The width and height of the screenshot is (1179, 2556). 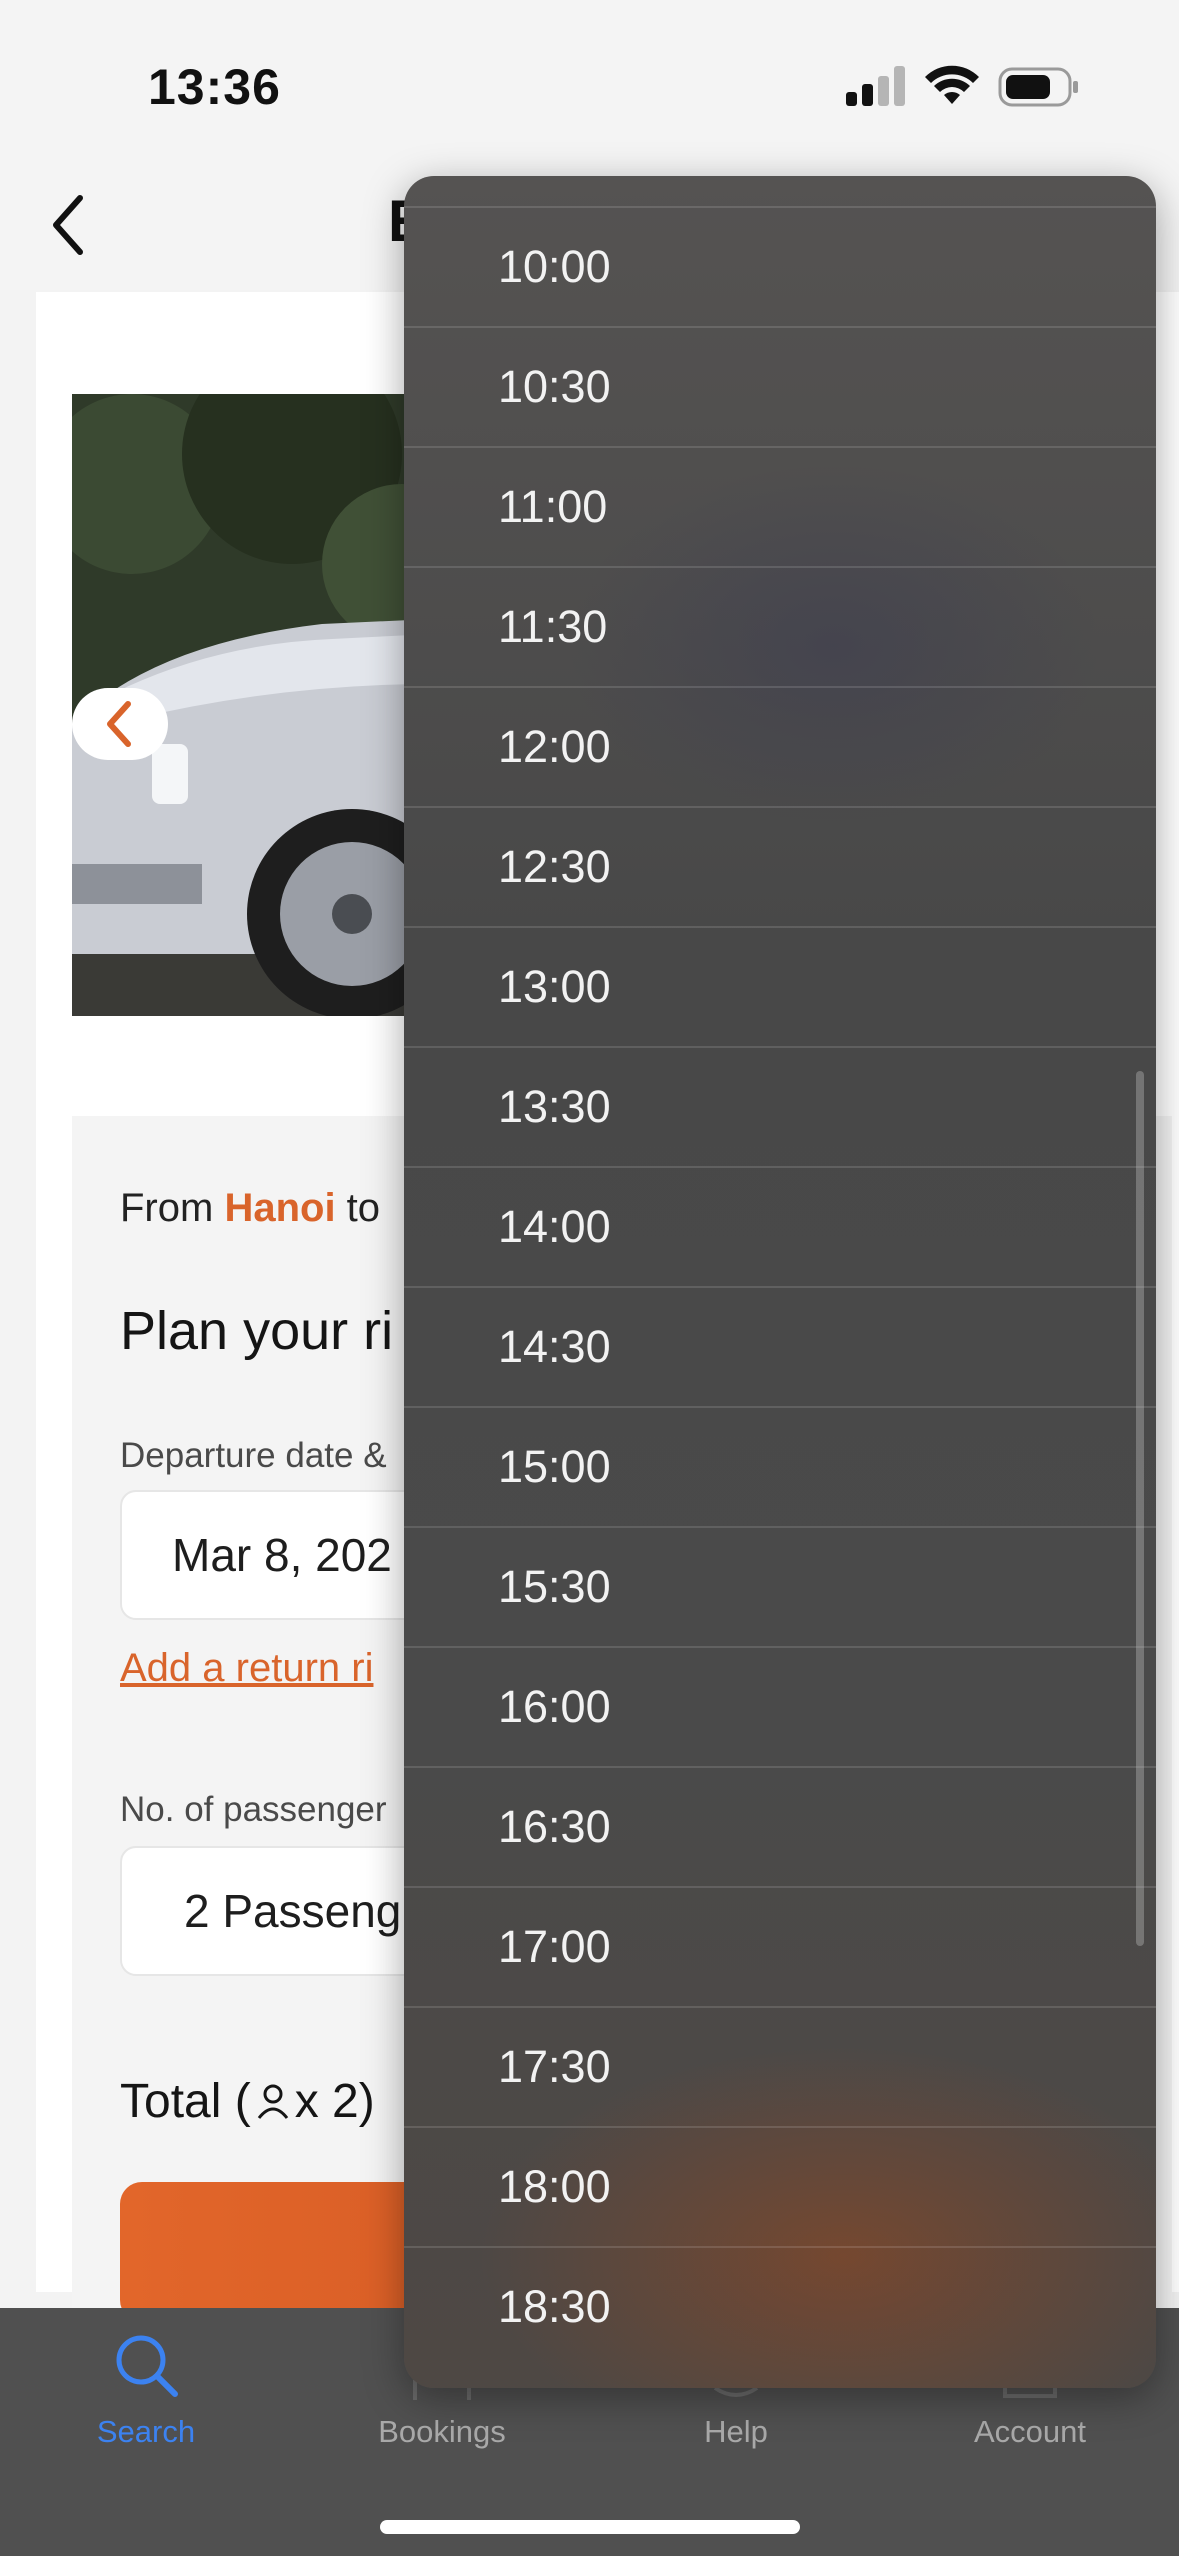 What do you see at coordinates (780, 1226) in the screenshot?
I see `time-option: 14:00` at bounding box center [780, 1226].